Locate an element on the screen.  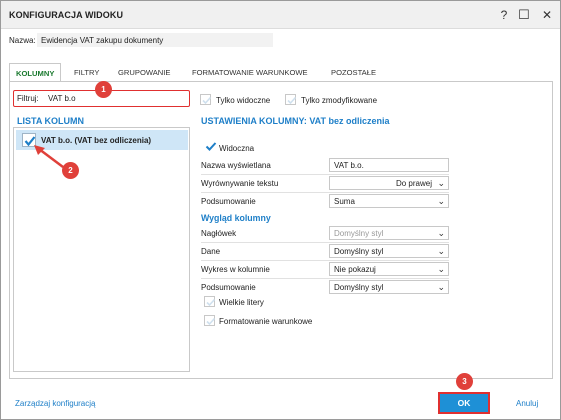
tab-grupowanie: GRUPOWANIE is located at coordinates (144, 72).